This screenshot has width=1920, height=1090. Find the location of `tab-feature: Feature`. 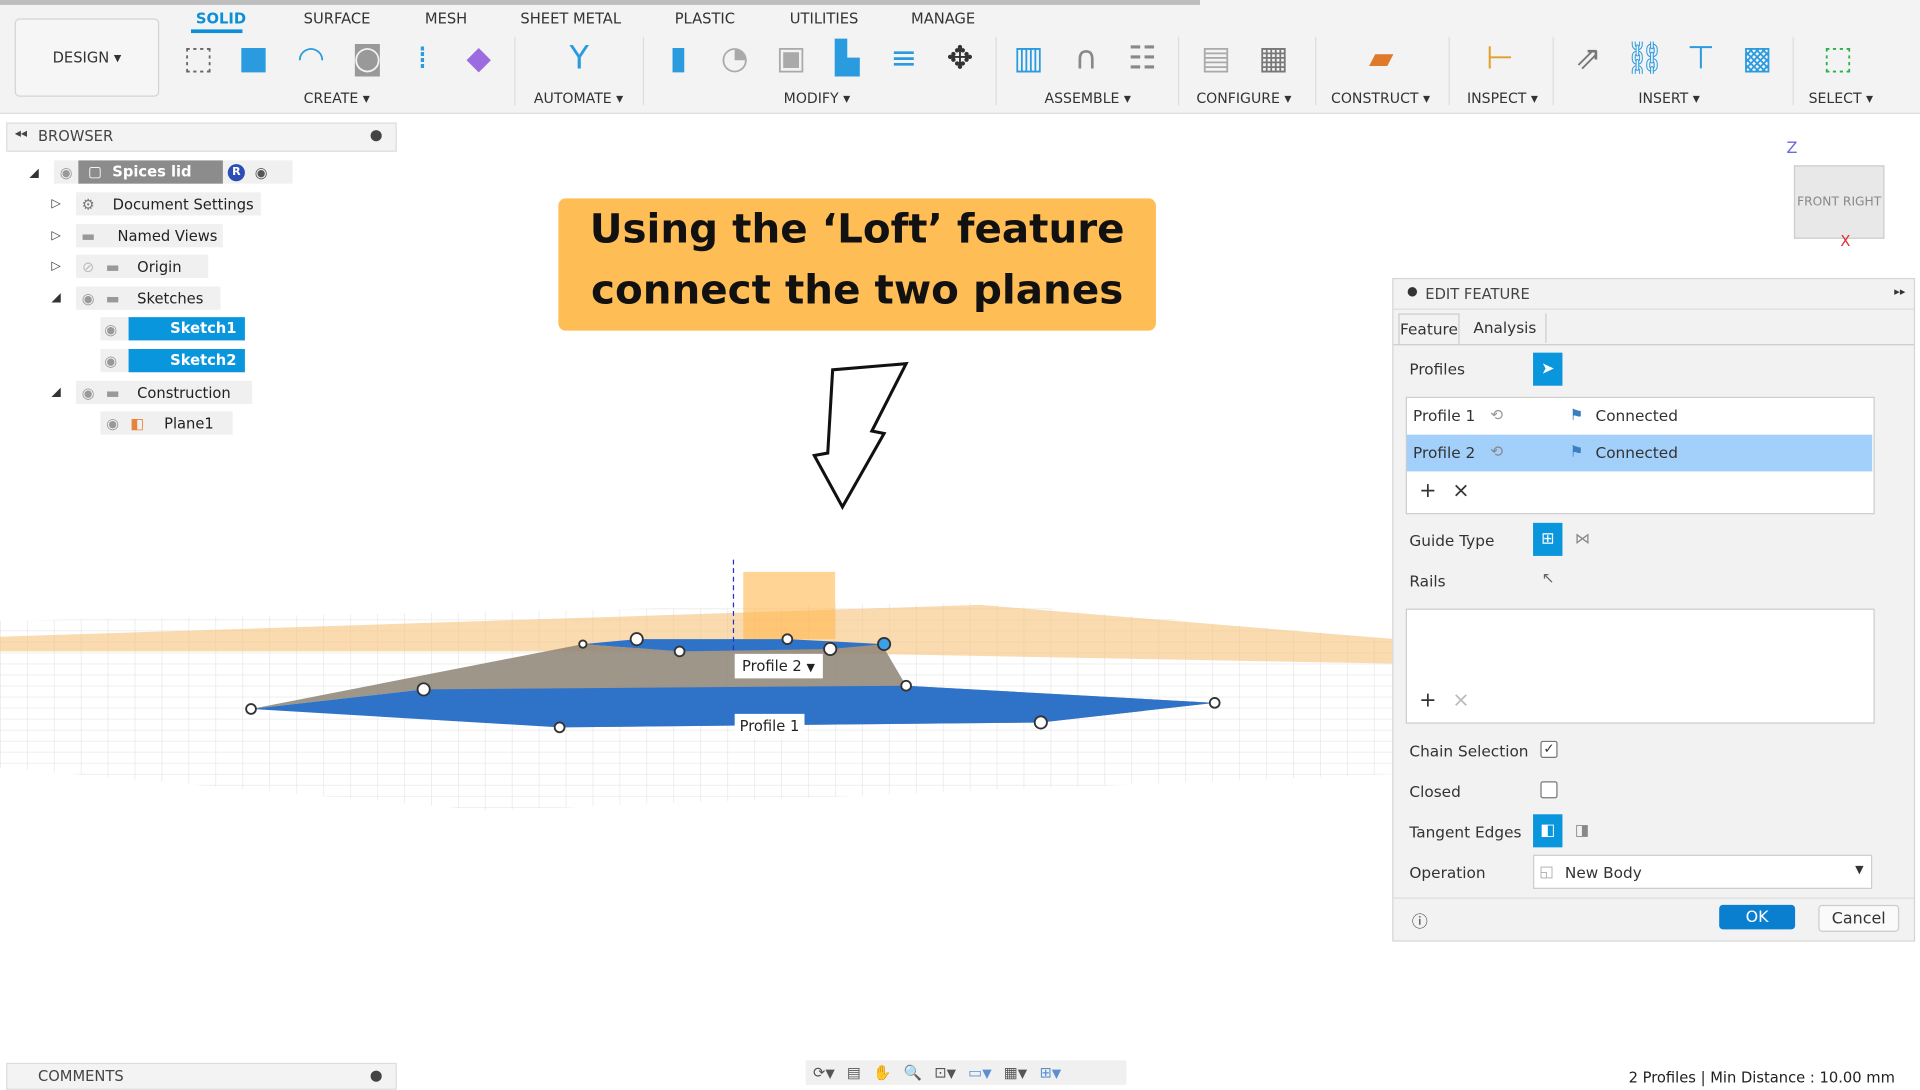

tab-feature: Feature is located at coordinates (1429, 329).